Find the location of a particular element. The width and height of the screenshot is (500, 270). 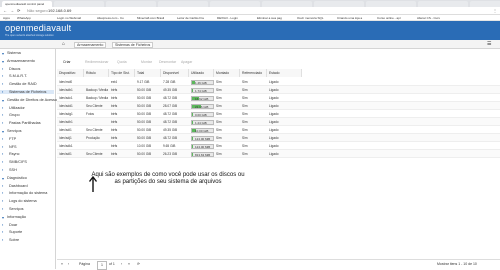

sidebar-item: ▪ Serviços is located at coordinates (13, 209).